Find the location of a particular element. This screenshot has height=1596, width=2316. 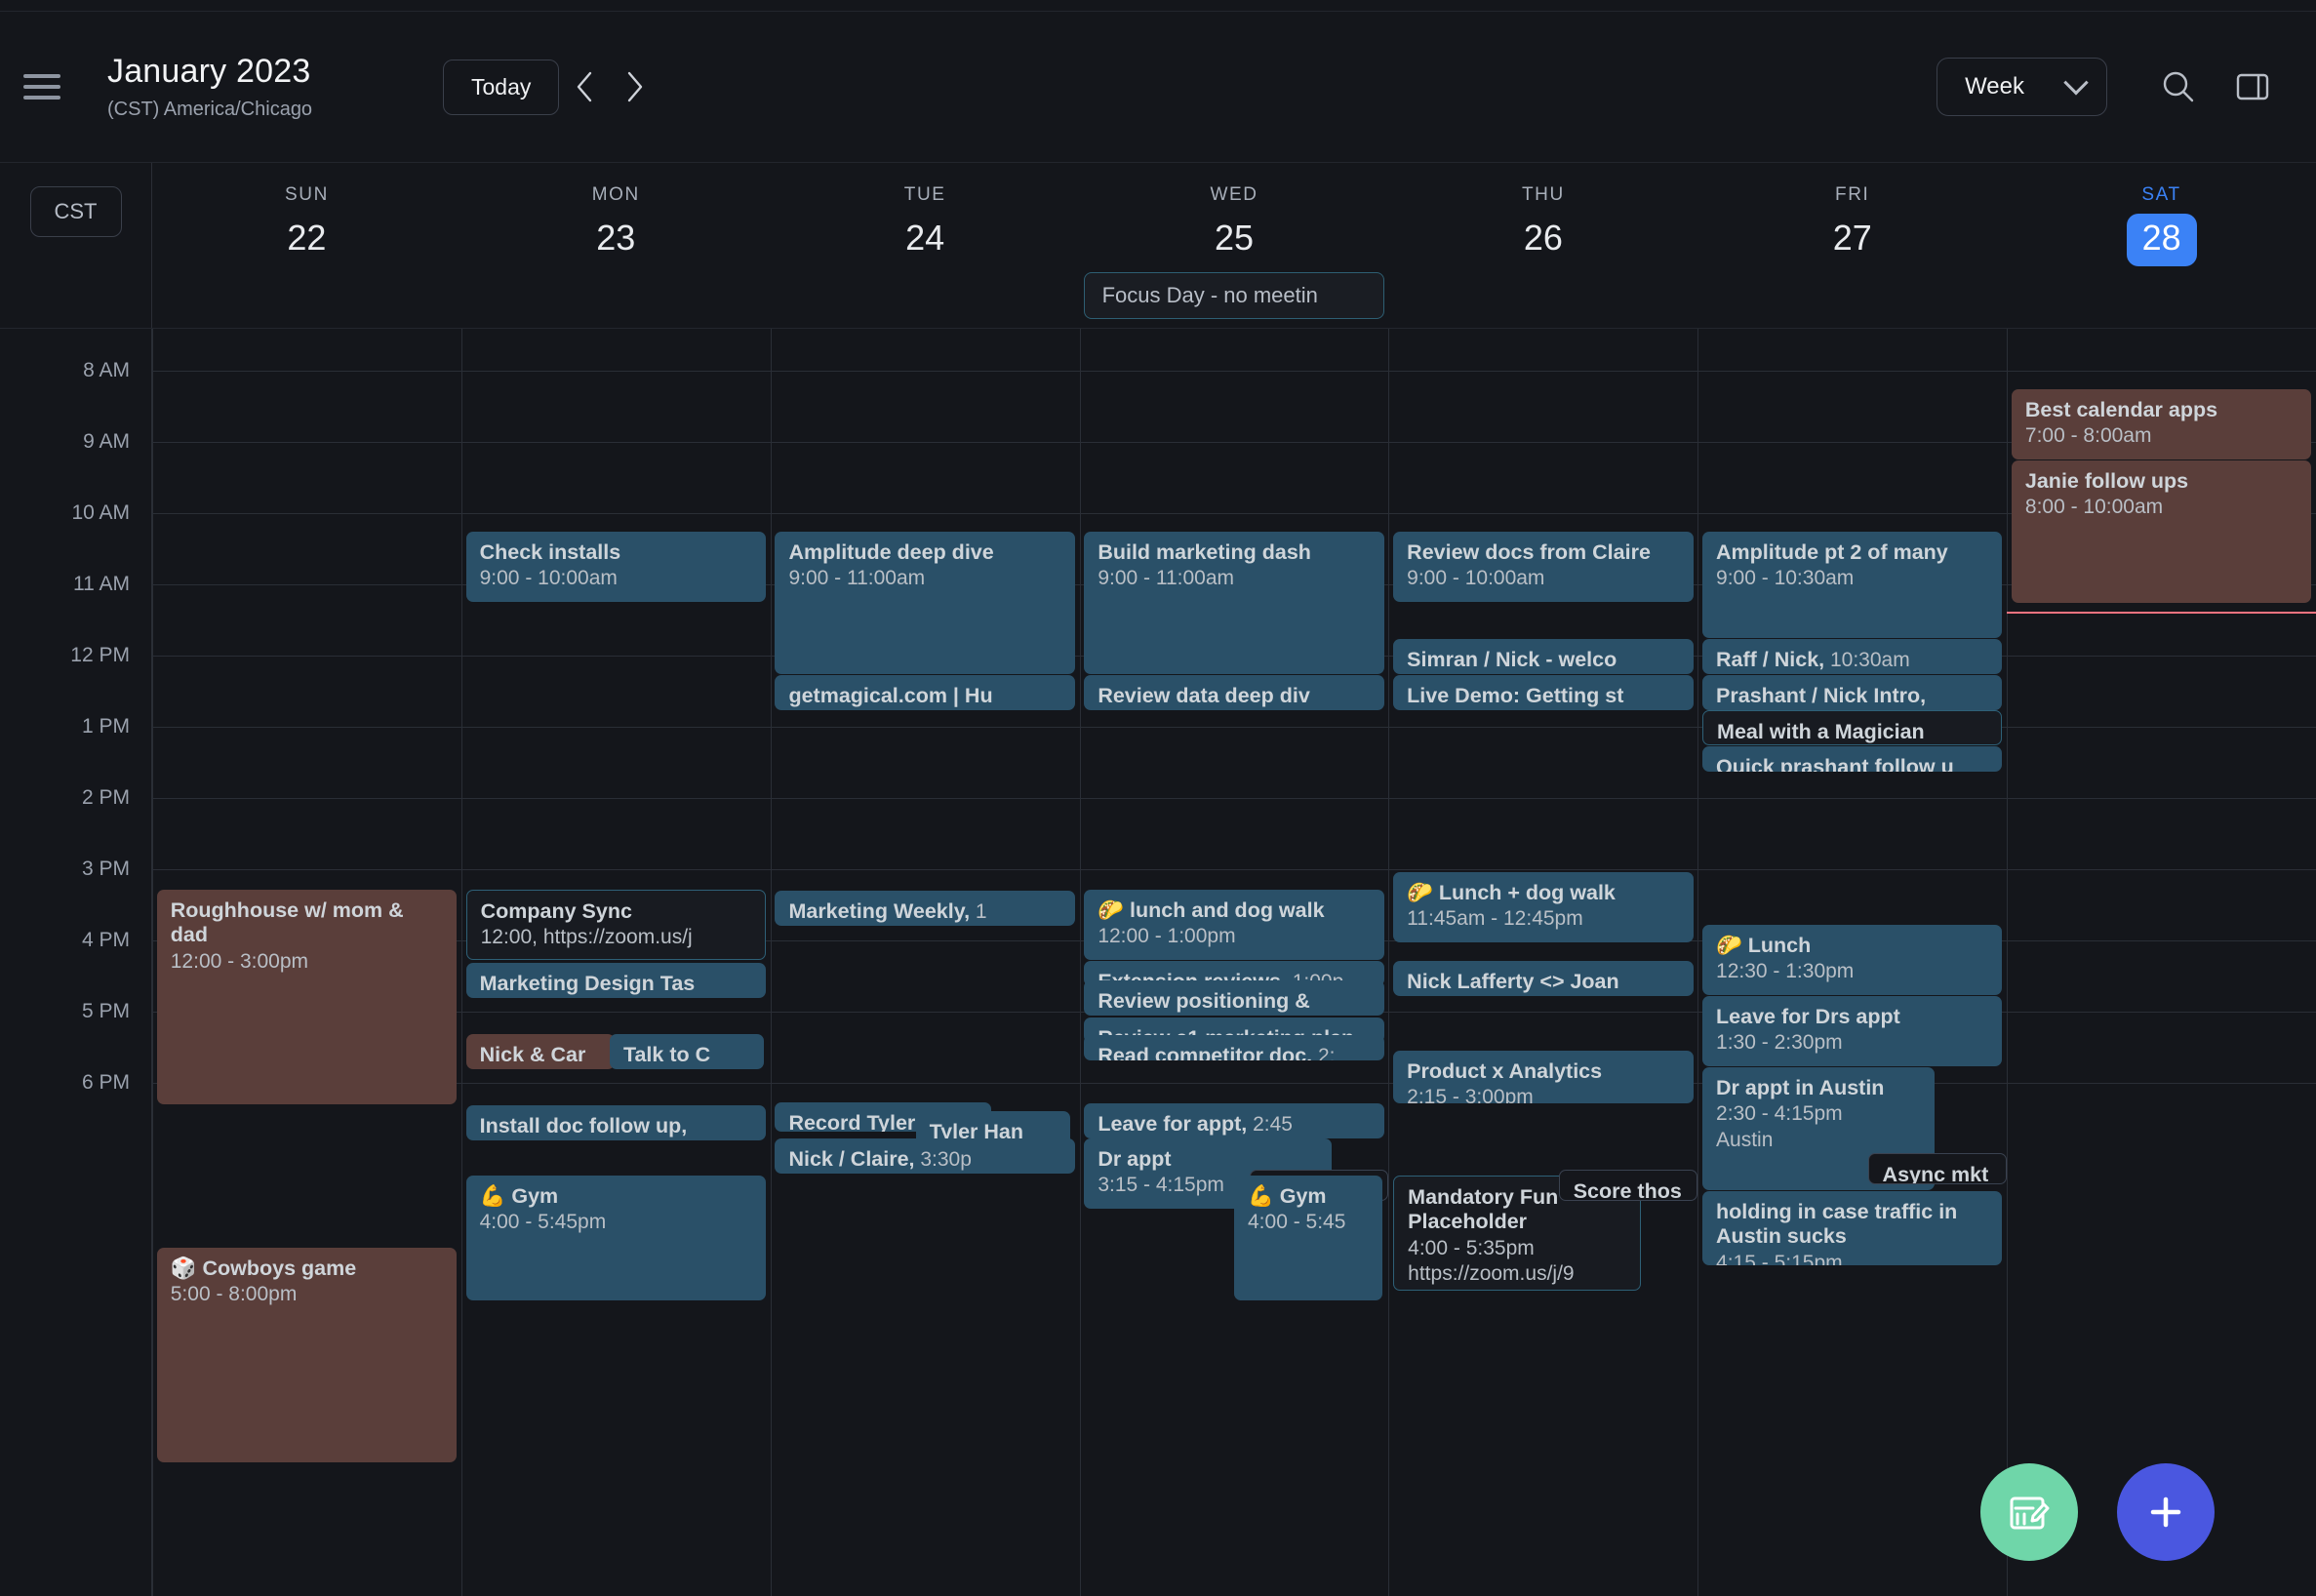

timezone-subtitle: (CST) America/Chicago is located at coordinates (210, 110).